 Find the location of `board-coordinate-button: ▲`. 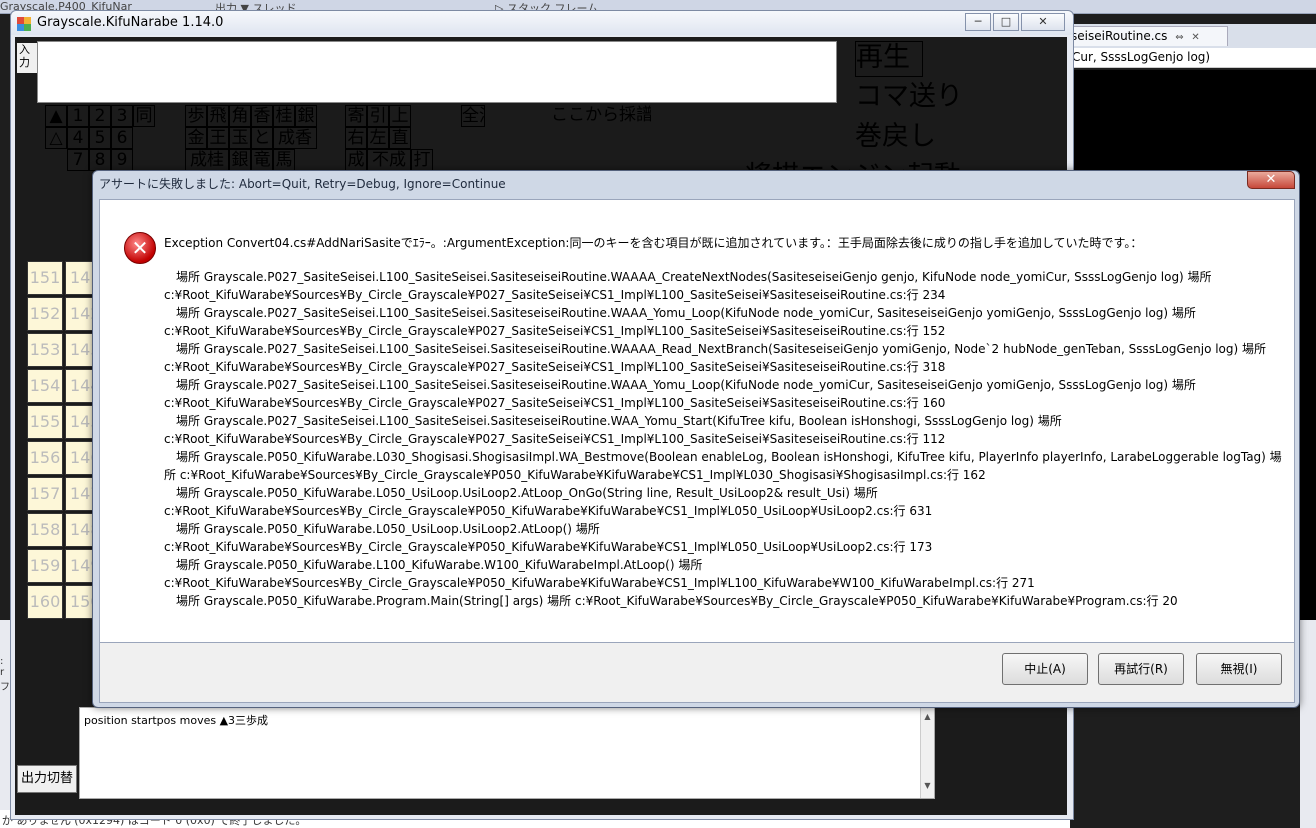

board-coordinate-button: ▲ is located at coordinates (56, 116).